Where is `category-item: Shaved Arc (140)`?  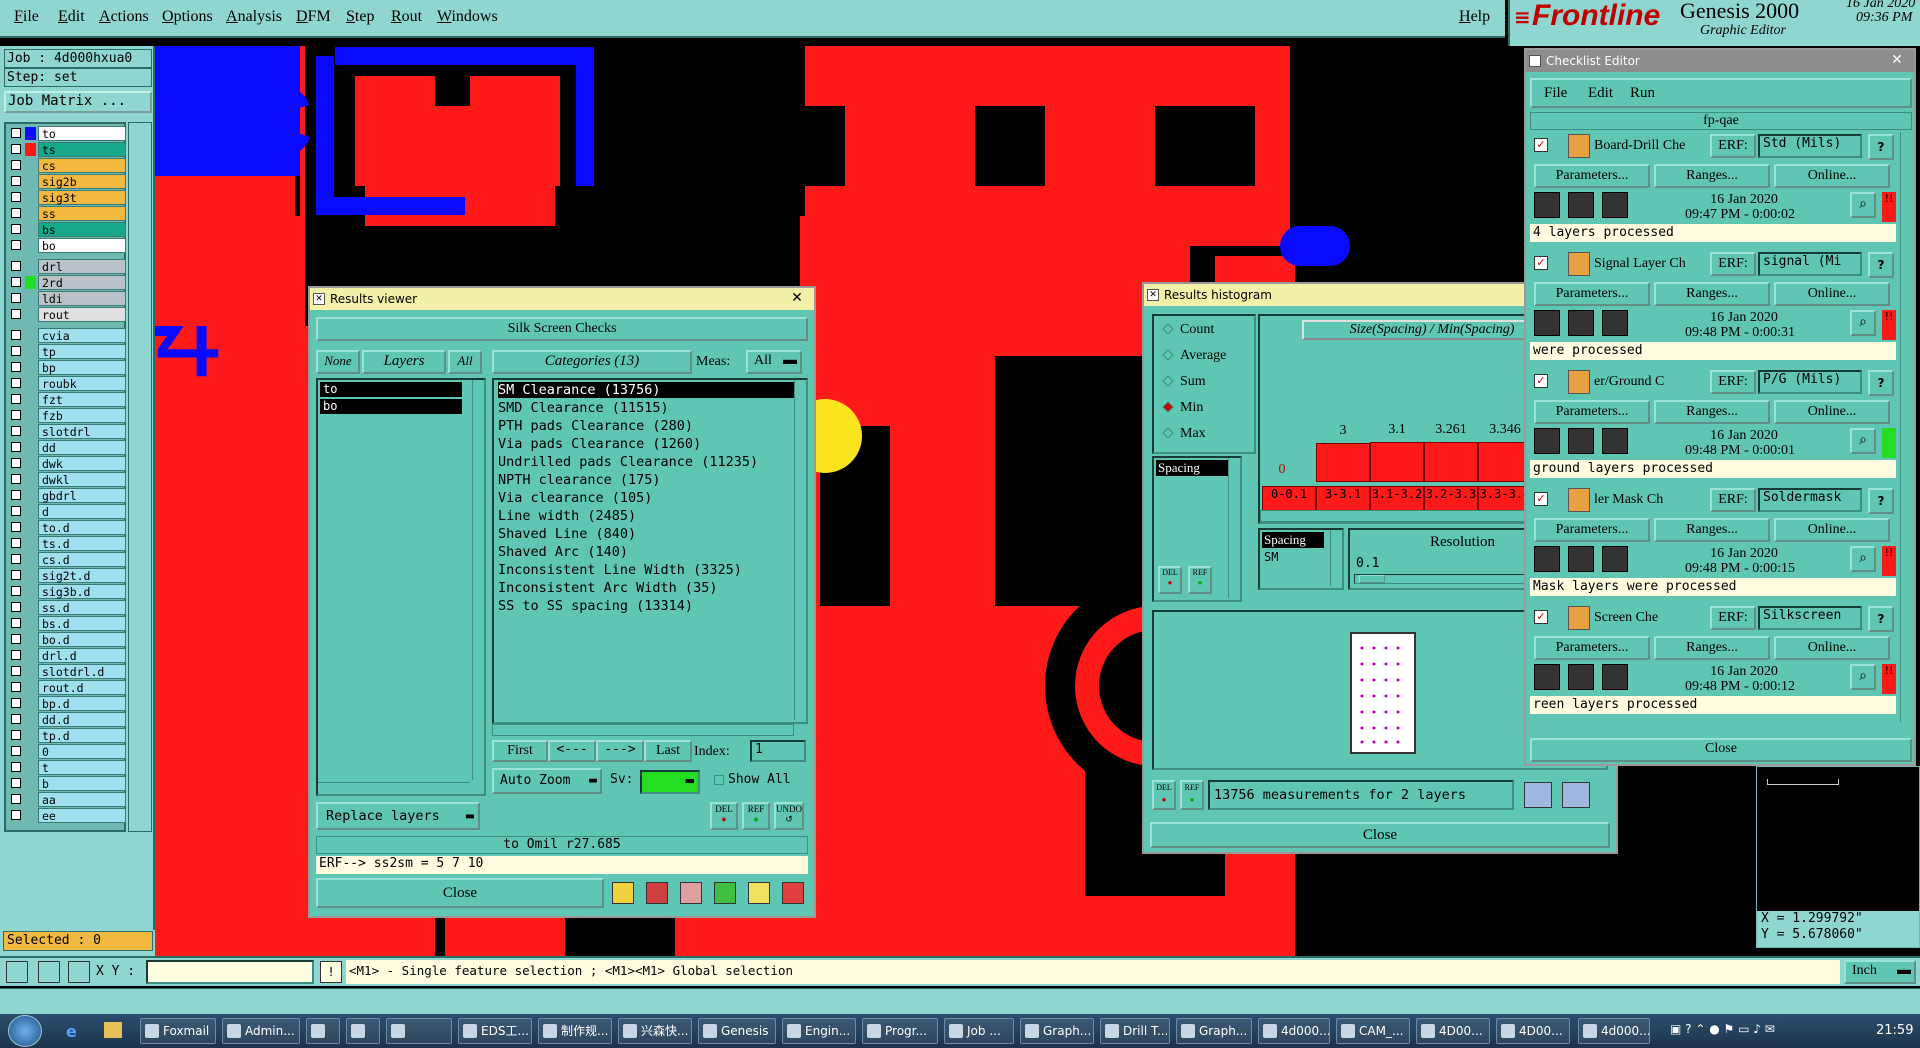
category-item: Shaved Arc (140) is located at coordinates (563, 552).